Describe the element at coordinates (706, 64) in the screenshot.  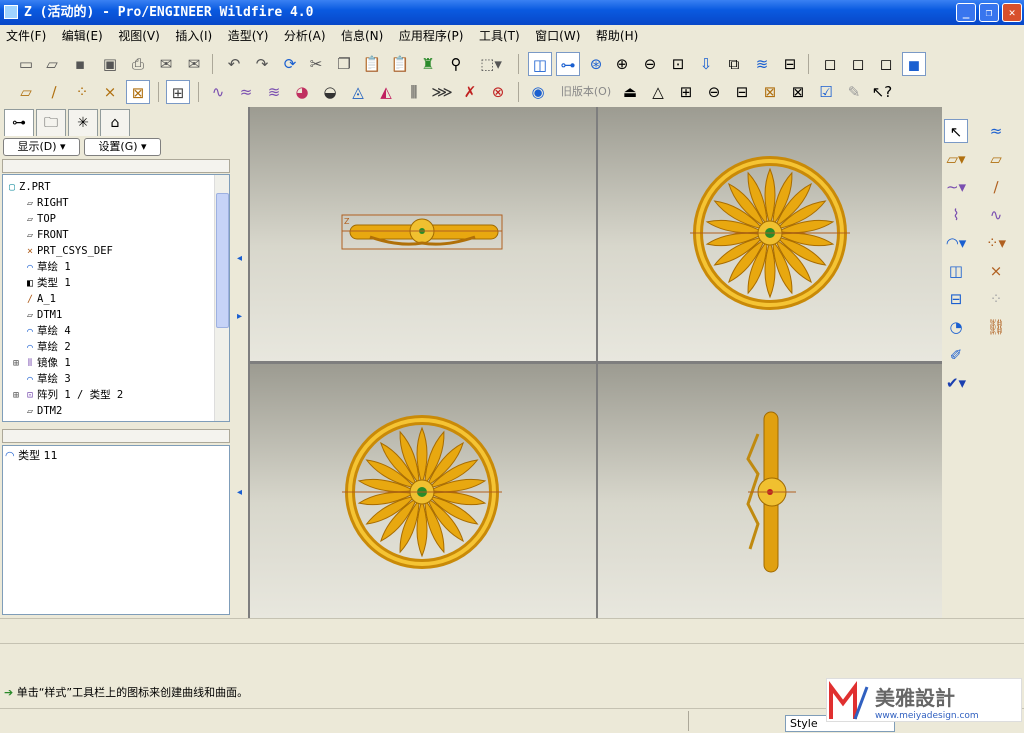
I see `reorient-icon: ⇩` at that location.